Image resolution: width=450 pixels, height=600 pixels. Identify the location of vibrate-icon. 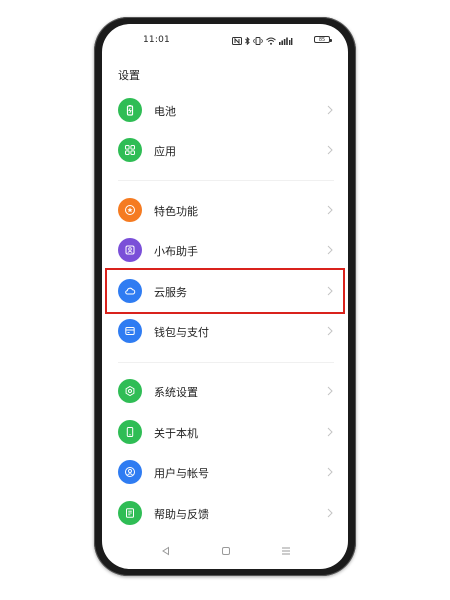
(258, 40).